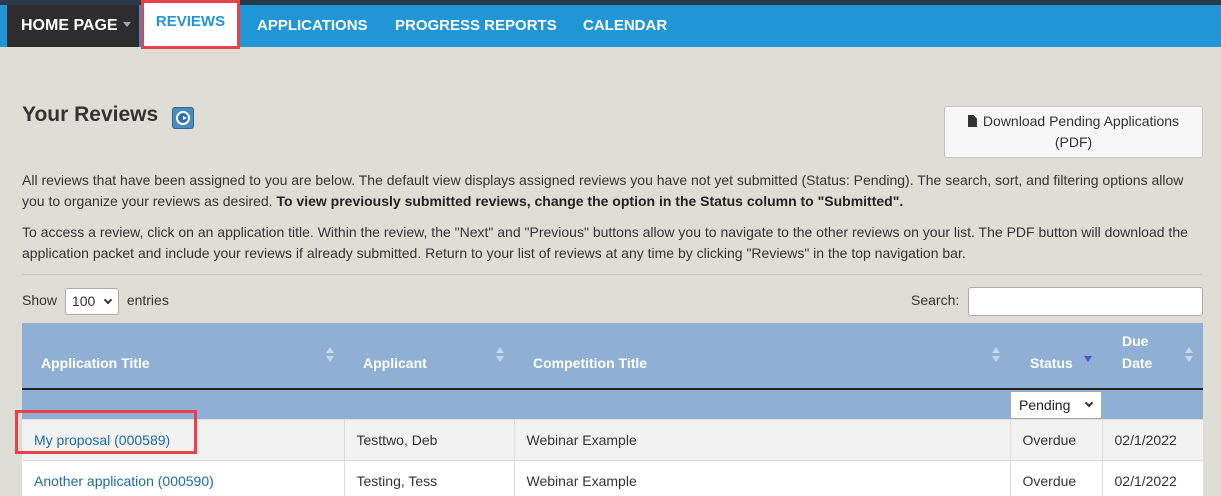  I want to click on col-status-label: Status, so click(1051, 363).